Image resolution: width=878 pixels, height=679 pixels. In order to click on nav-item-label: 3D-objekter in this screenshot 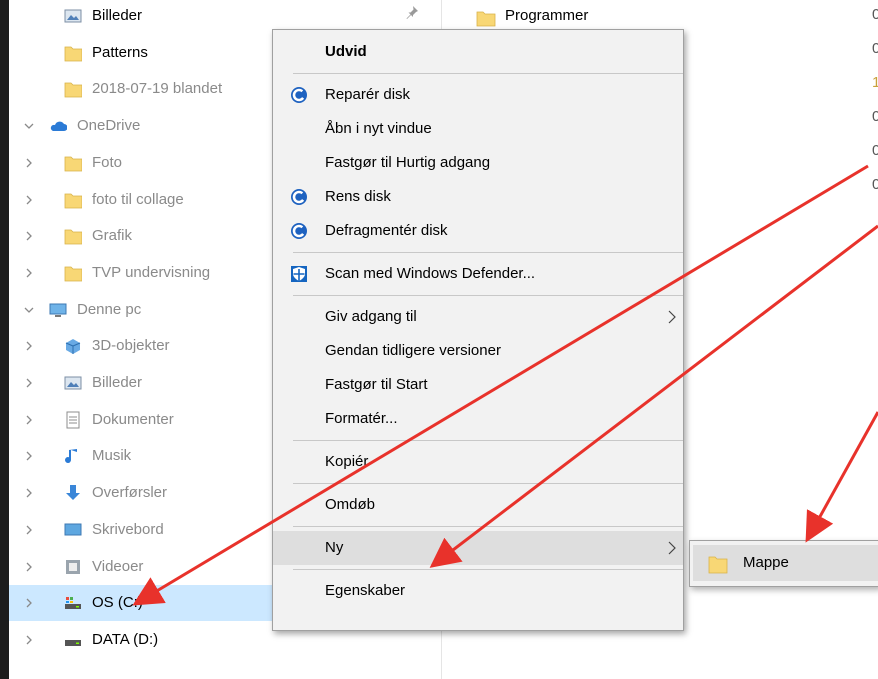, I will do `click(131, 346)`.